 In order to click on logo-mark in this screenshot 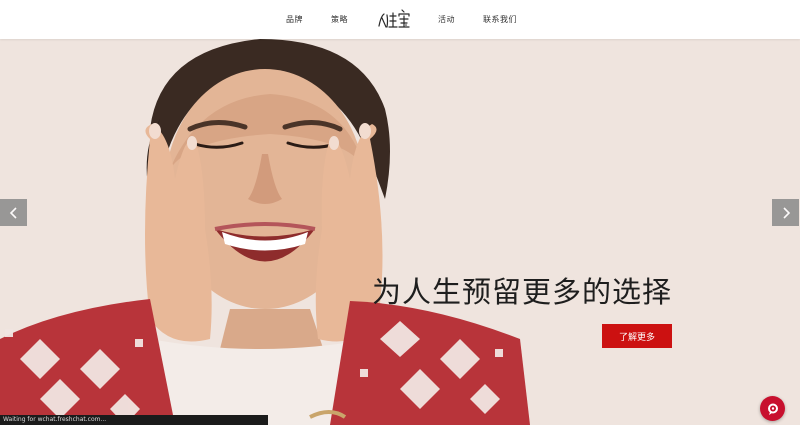, I will do `click(394, 18)`.